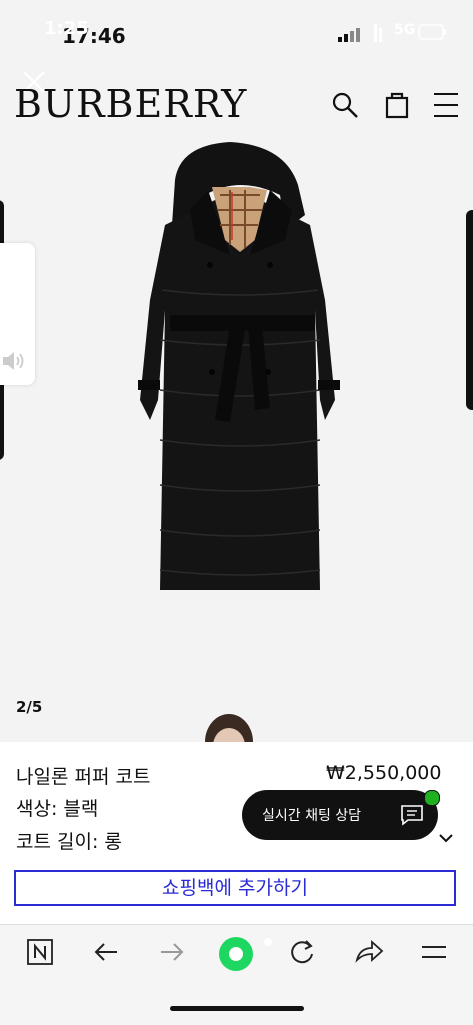 This screenshot has width=473, height=1025. Describe the element at coordinates (229, 727) in the screenshot. I see `next-image-preview` at that location.